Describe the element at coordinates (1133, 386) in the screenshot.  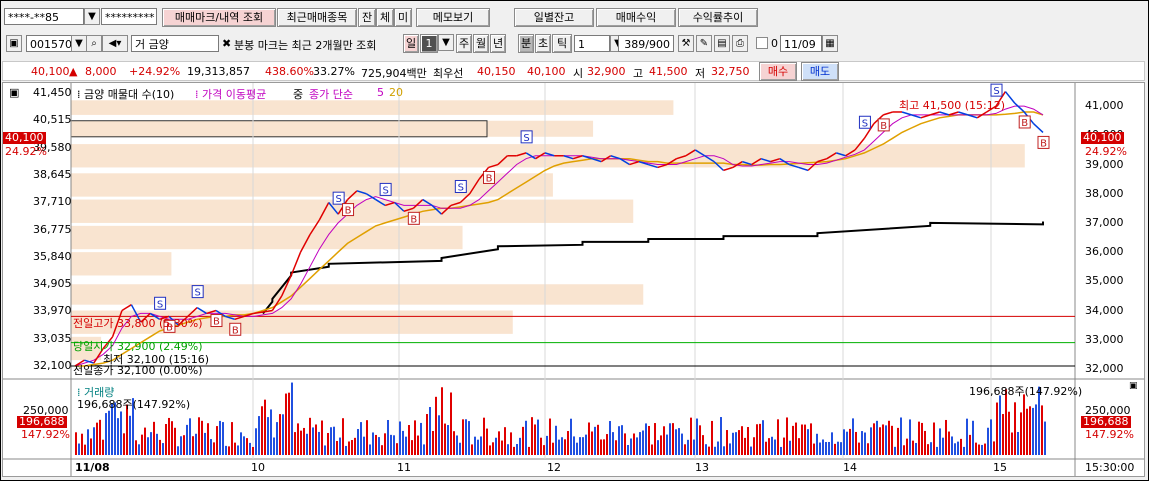
I see `volume-close-icon: ▣` at that location.